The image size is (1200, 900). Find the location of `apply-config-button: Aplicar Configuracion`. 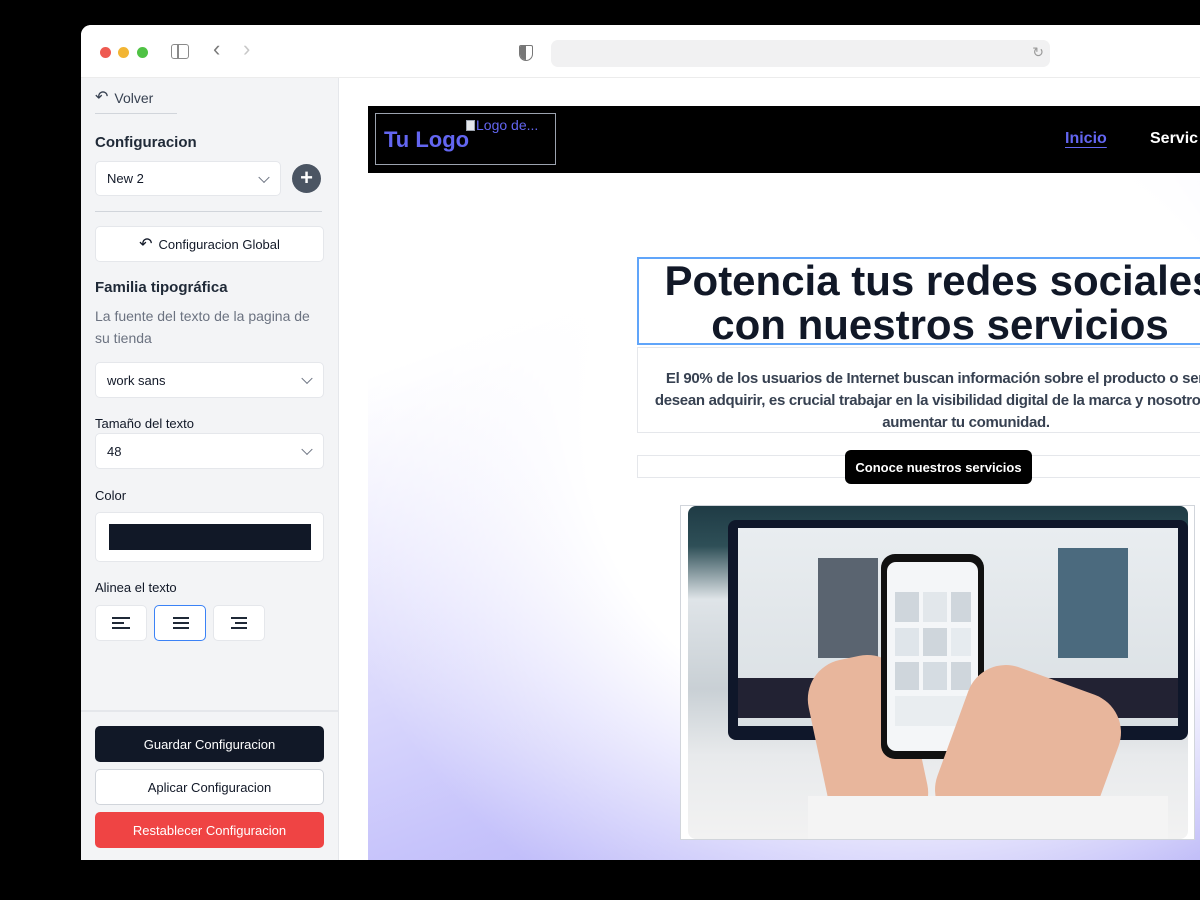

apply-config-button: Aplicar Configuracion is located at coordinates (209, 787).